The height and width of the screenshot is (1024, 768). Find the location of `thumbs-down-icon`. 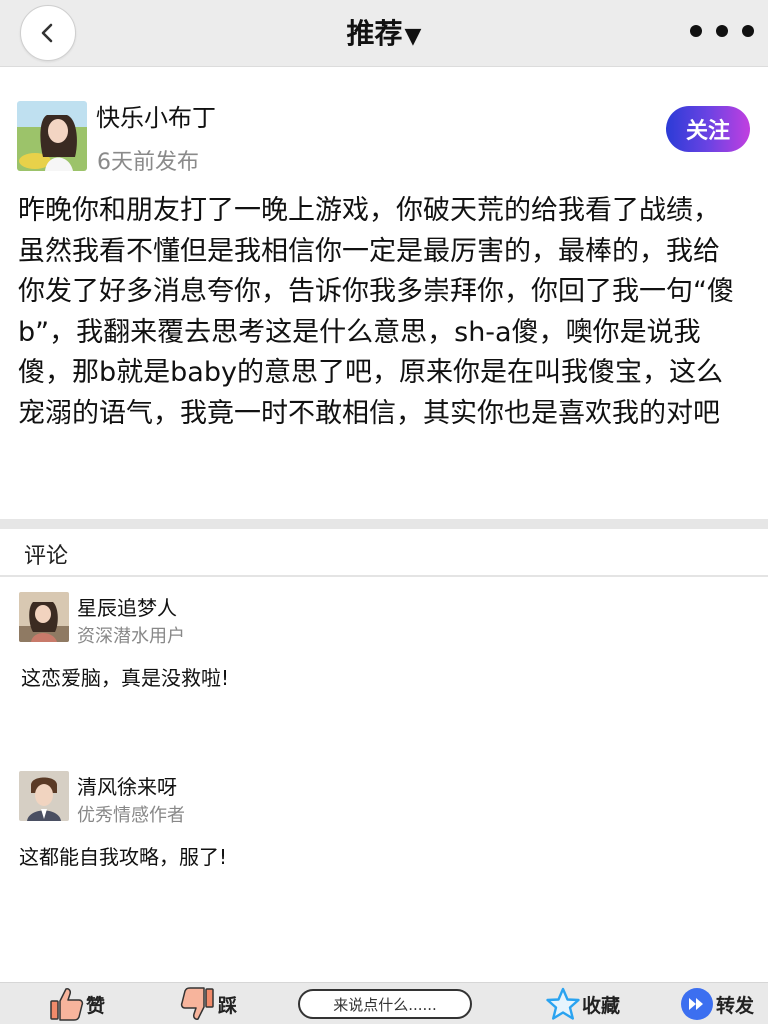

thumbs-down-icon is located at coordinates (197, 1003).